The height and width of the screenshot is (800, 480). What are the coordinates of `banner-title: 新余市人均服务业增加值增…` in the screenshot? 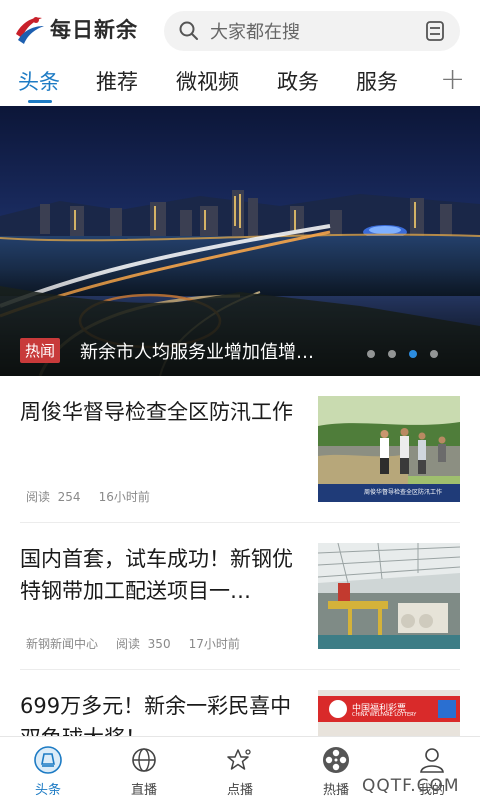 It's located at (197, 351).